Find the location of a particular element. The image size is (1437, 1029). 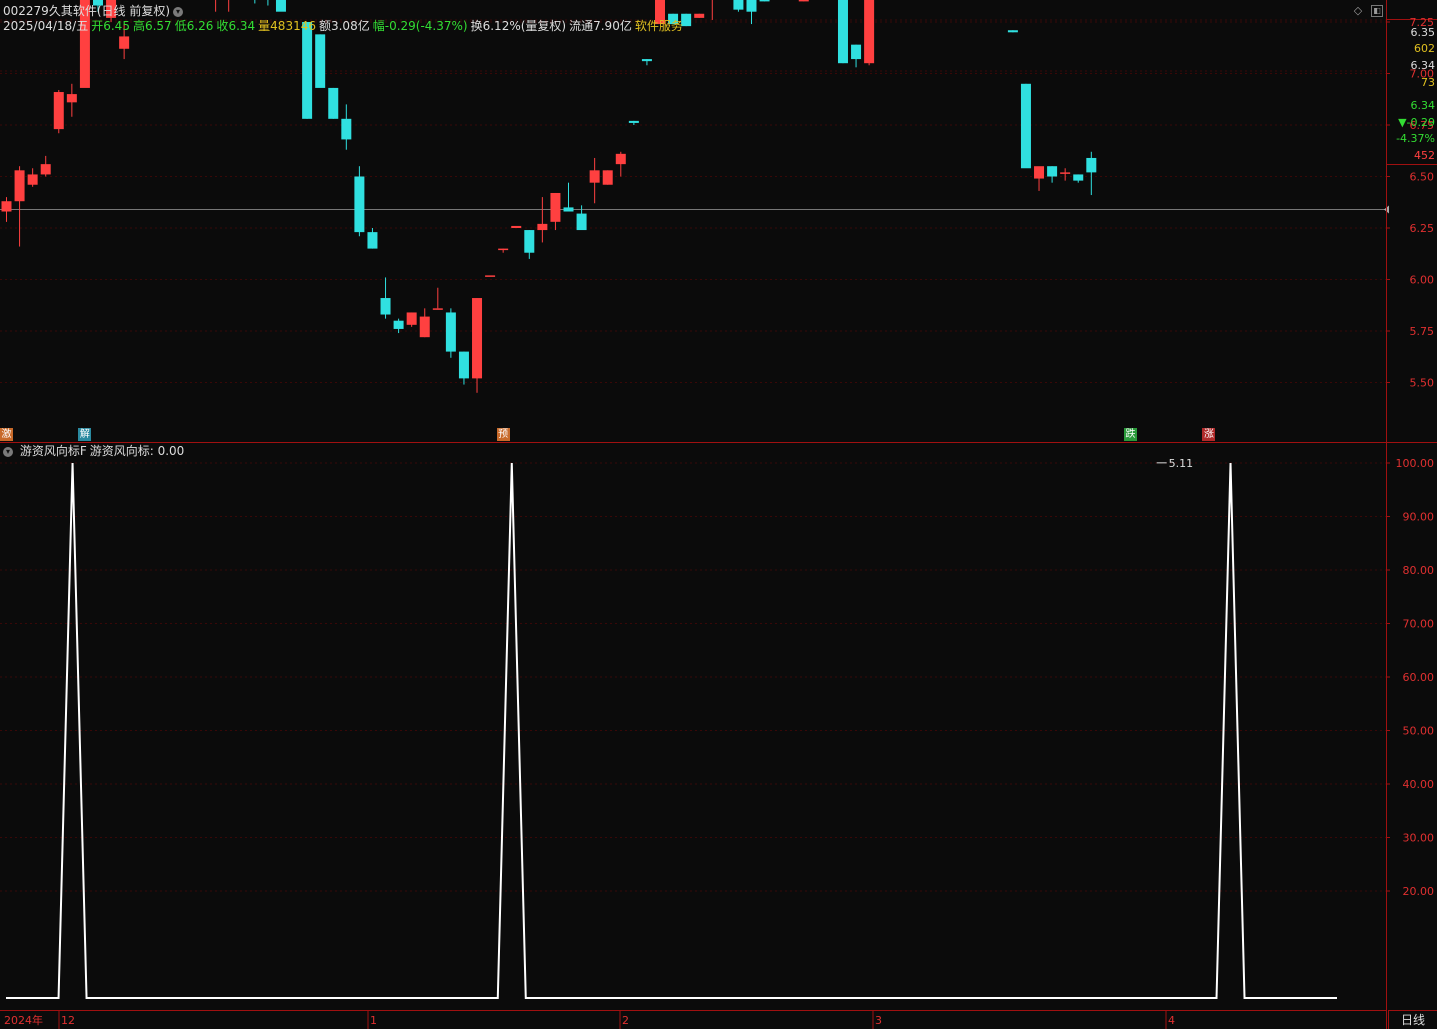

indicator-tick-label: 70.00 is located at coordinates (1419, 624).